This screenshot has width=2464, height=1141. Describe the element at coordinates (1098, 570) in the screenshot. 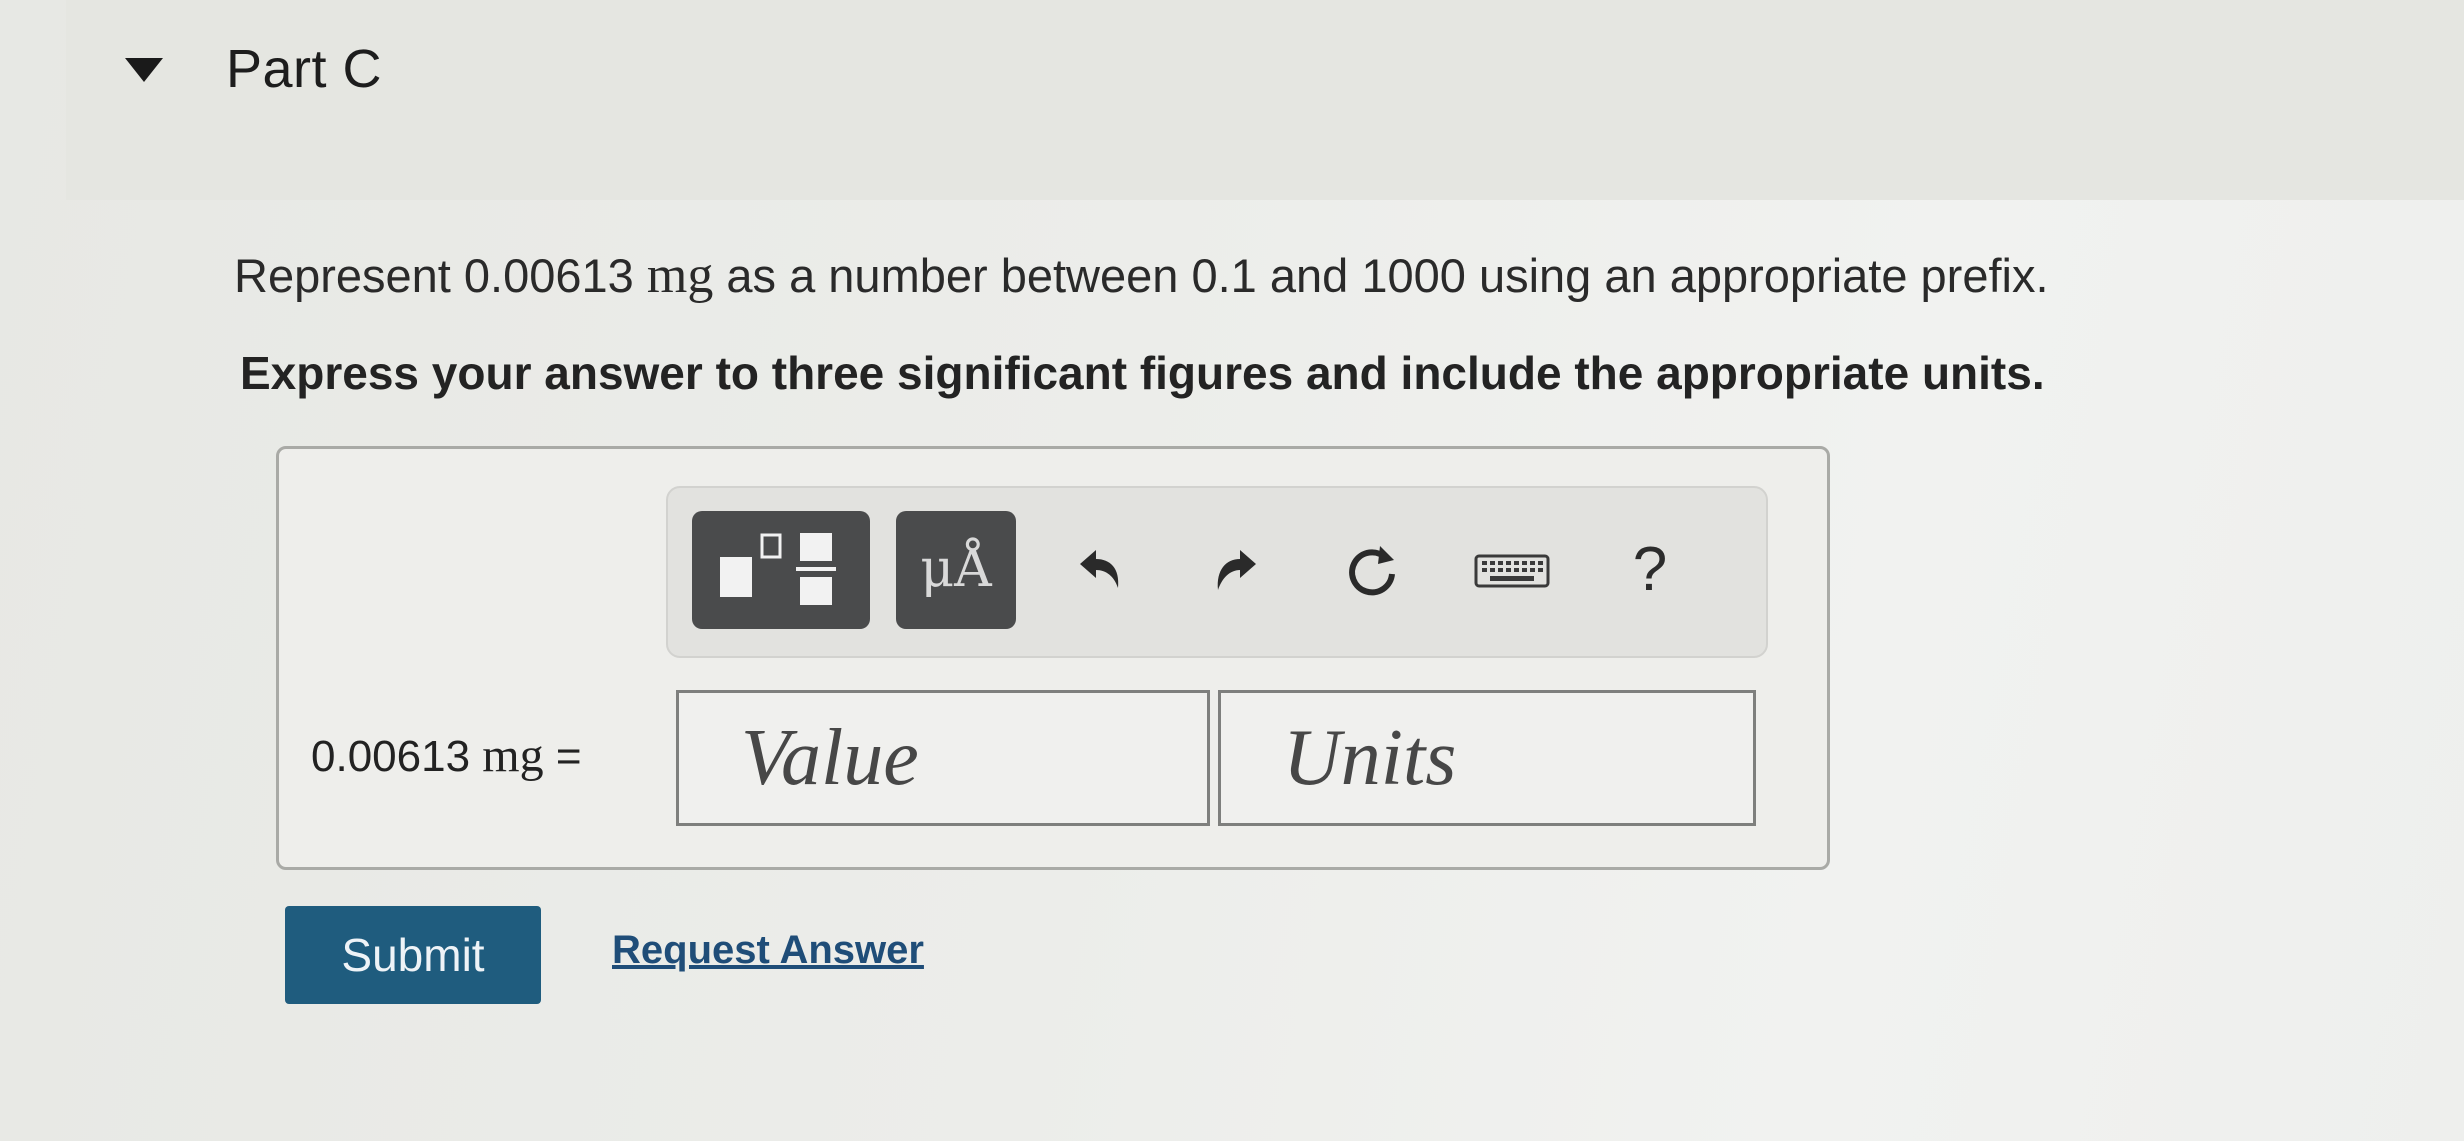

I see `undo-icon` at that location.